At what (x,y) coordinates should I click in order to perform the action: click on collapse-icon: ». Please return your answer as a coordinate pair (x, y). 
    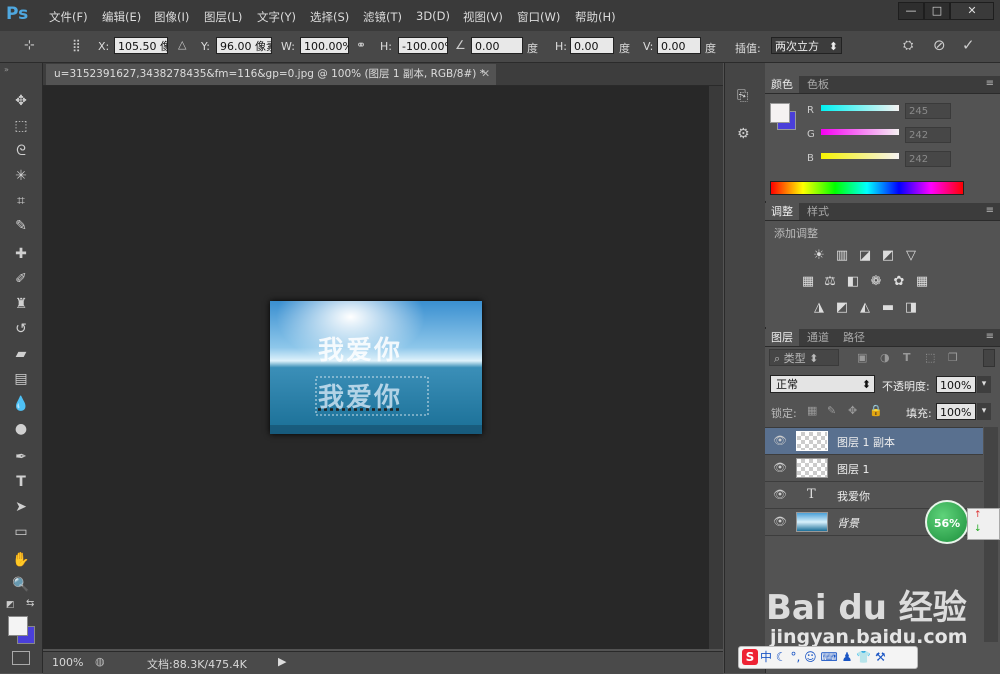
    Looking at the image, I should click on (6, 69).